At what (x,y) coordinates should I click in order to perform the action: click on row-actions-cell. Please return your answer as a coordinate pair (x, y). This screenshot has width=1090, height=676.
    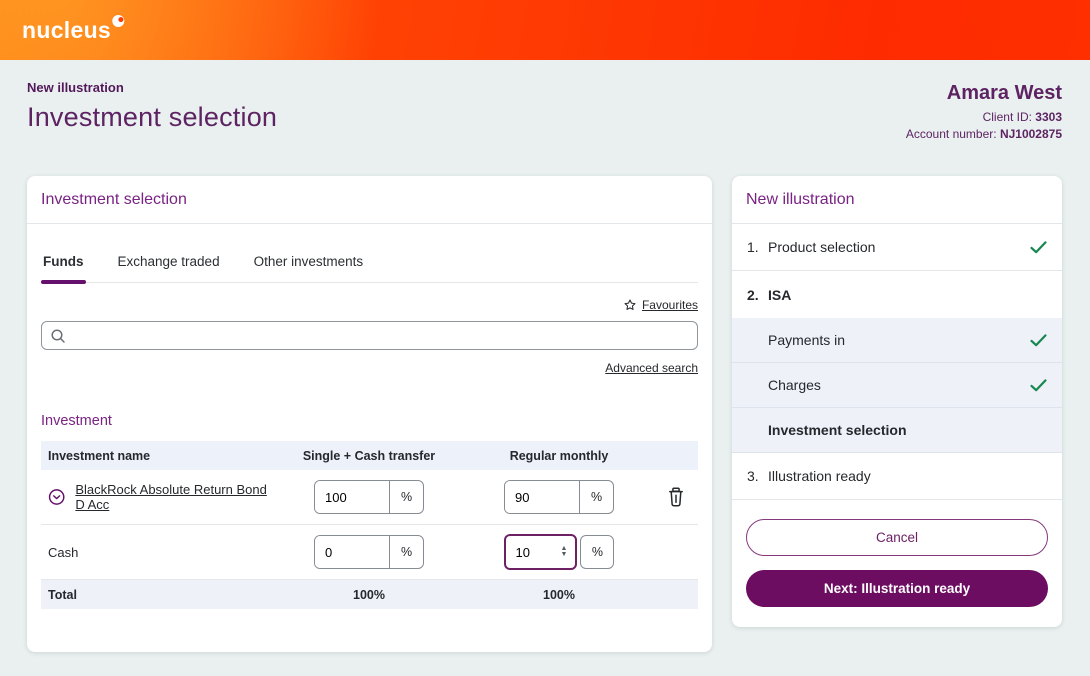
    Looking at the image, I should click on (676, 497).